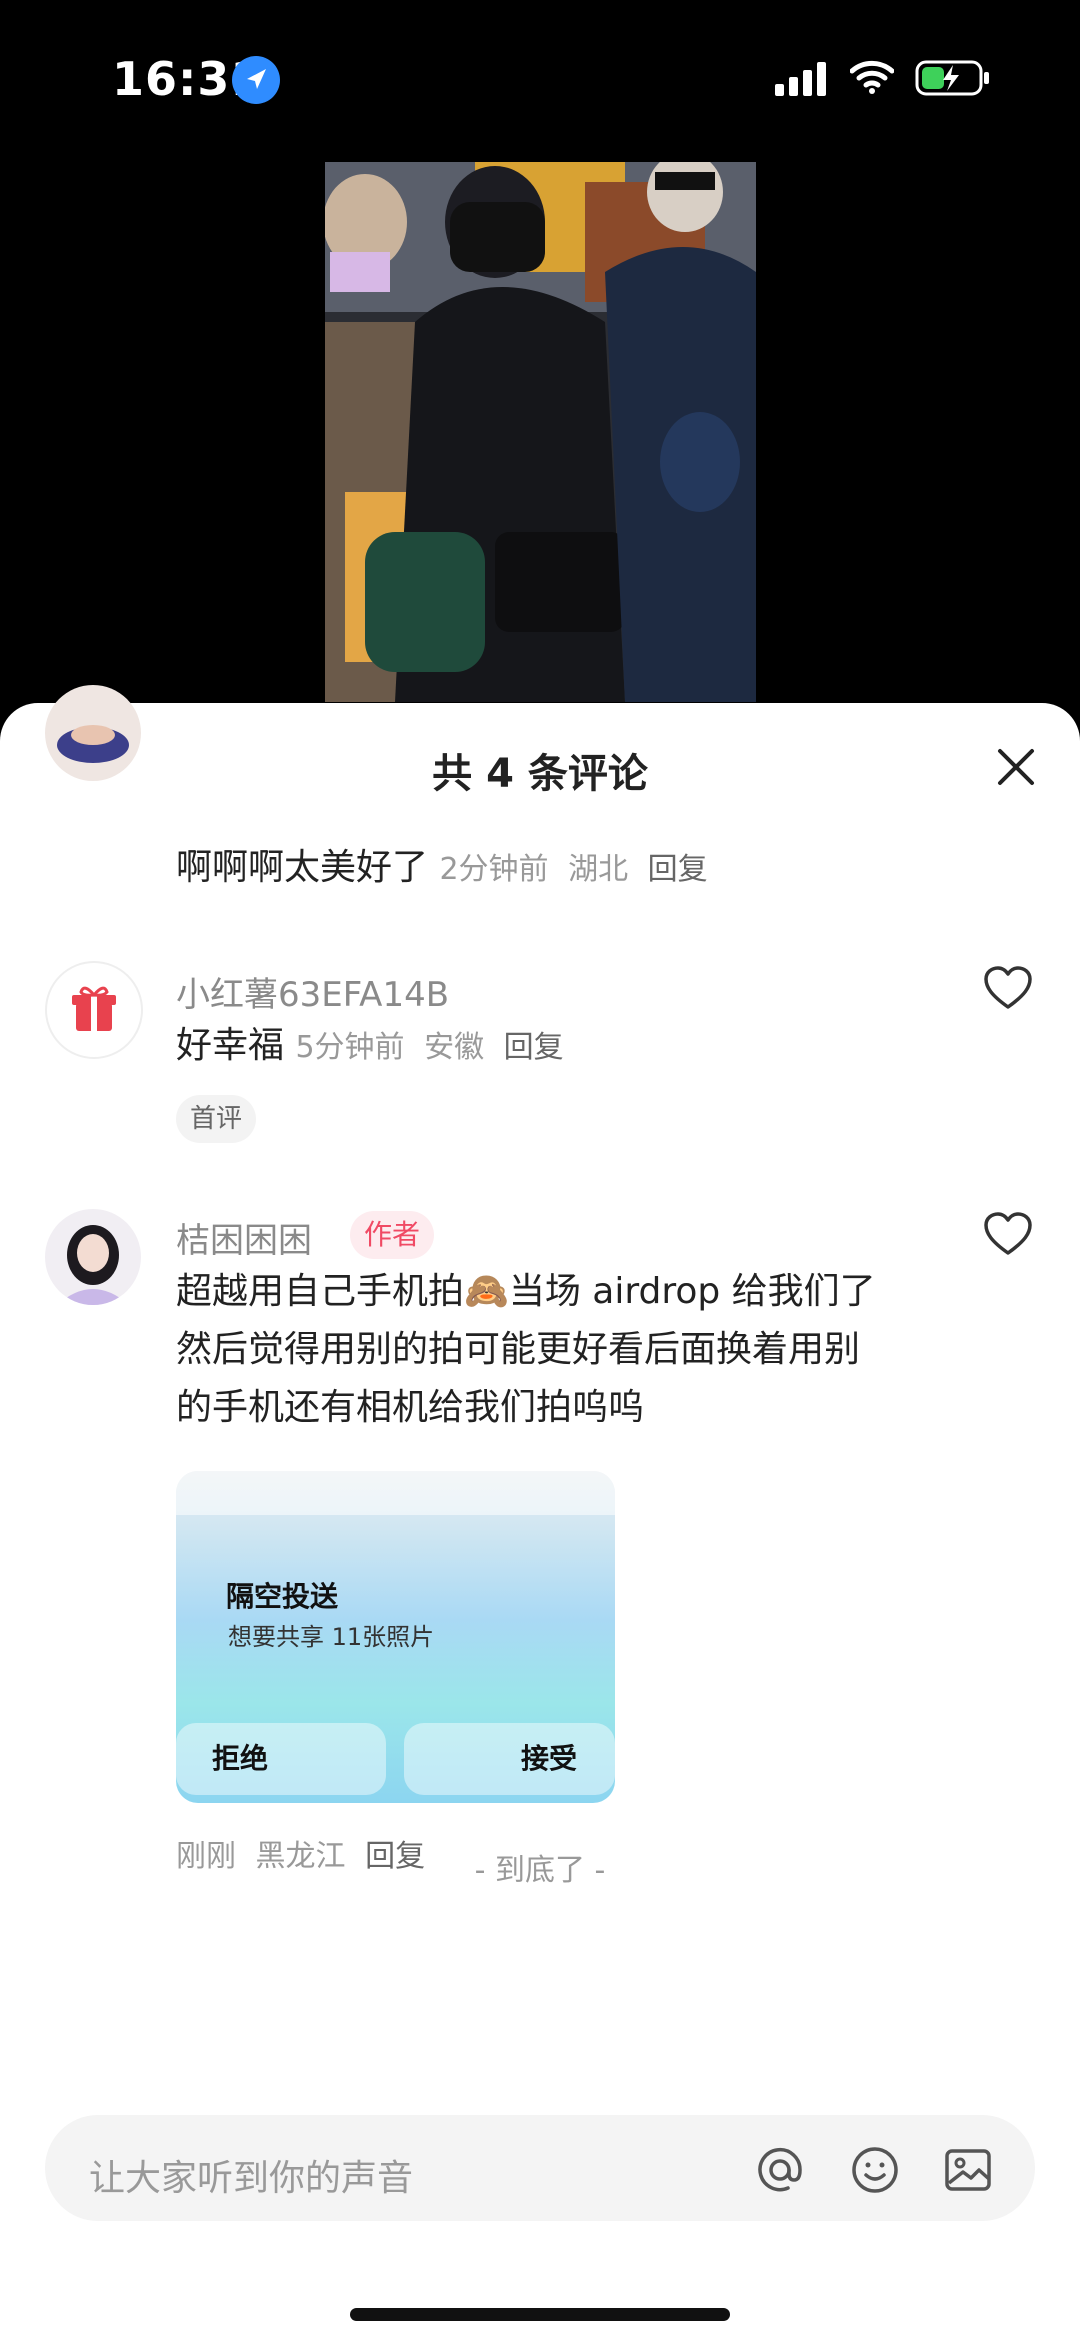 The height and width of the screenshot is (2341, 1080). Describe the element at coordinates (800, 79) in the screenshot. I see `cellular-signal-icon` at that location.